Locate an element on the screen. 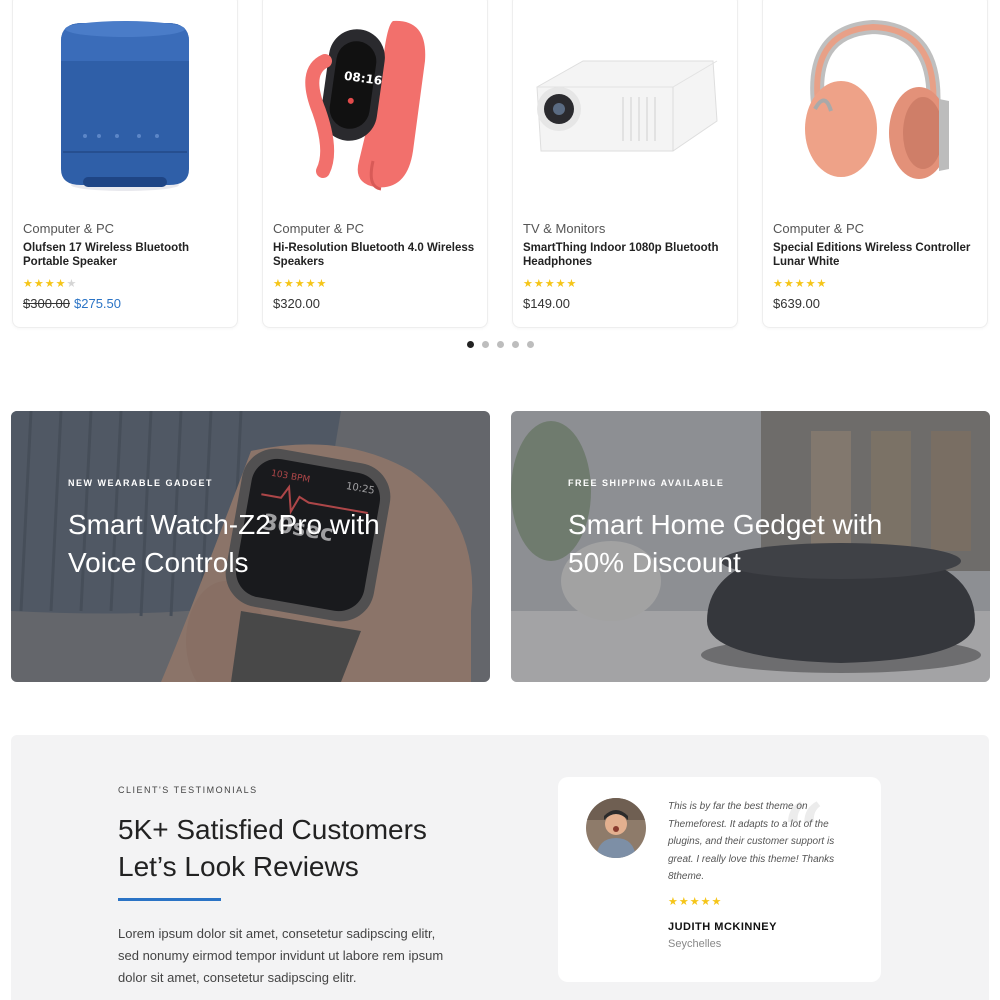 This screenshot has width=1000, height=1000. price: $639.00 is located at coordinates (796, 303).